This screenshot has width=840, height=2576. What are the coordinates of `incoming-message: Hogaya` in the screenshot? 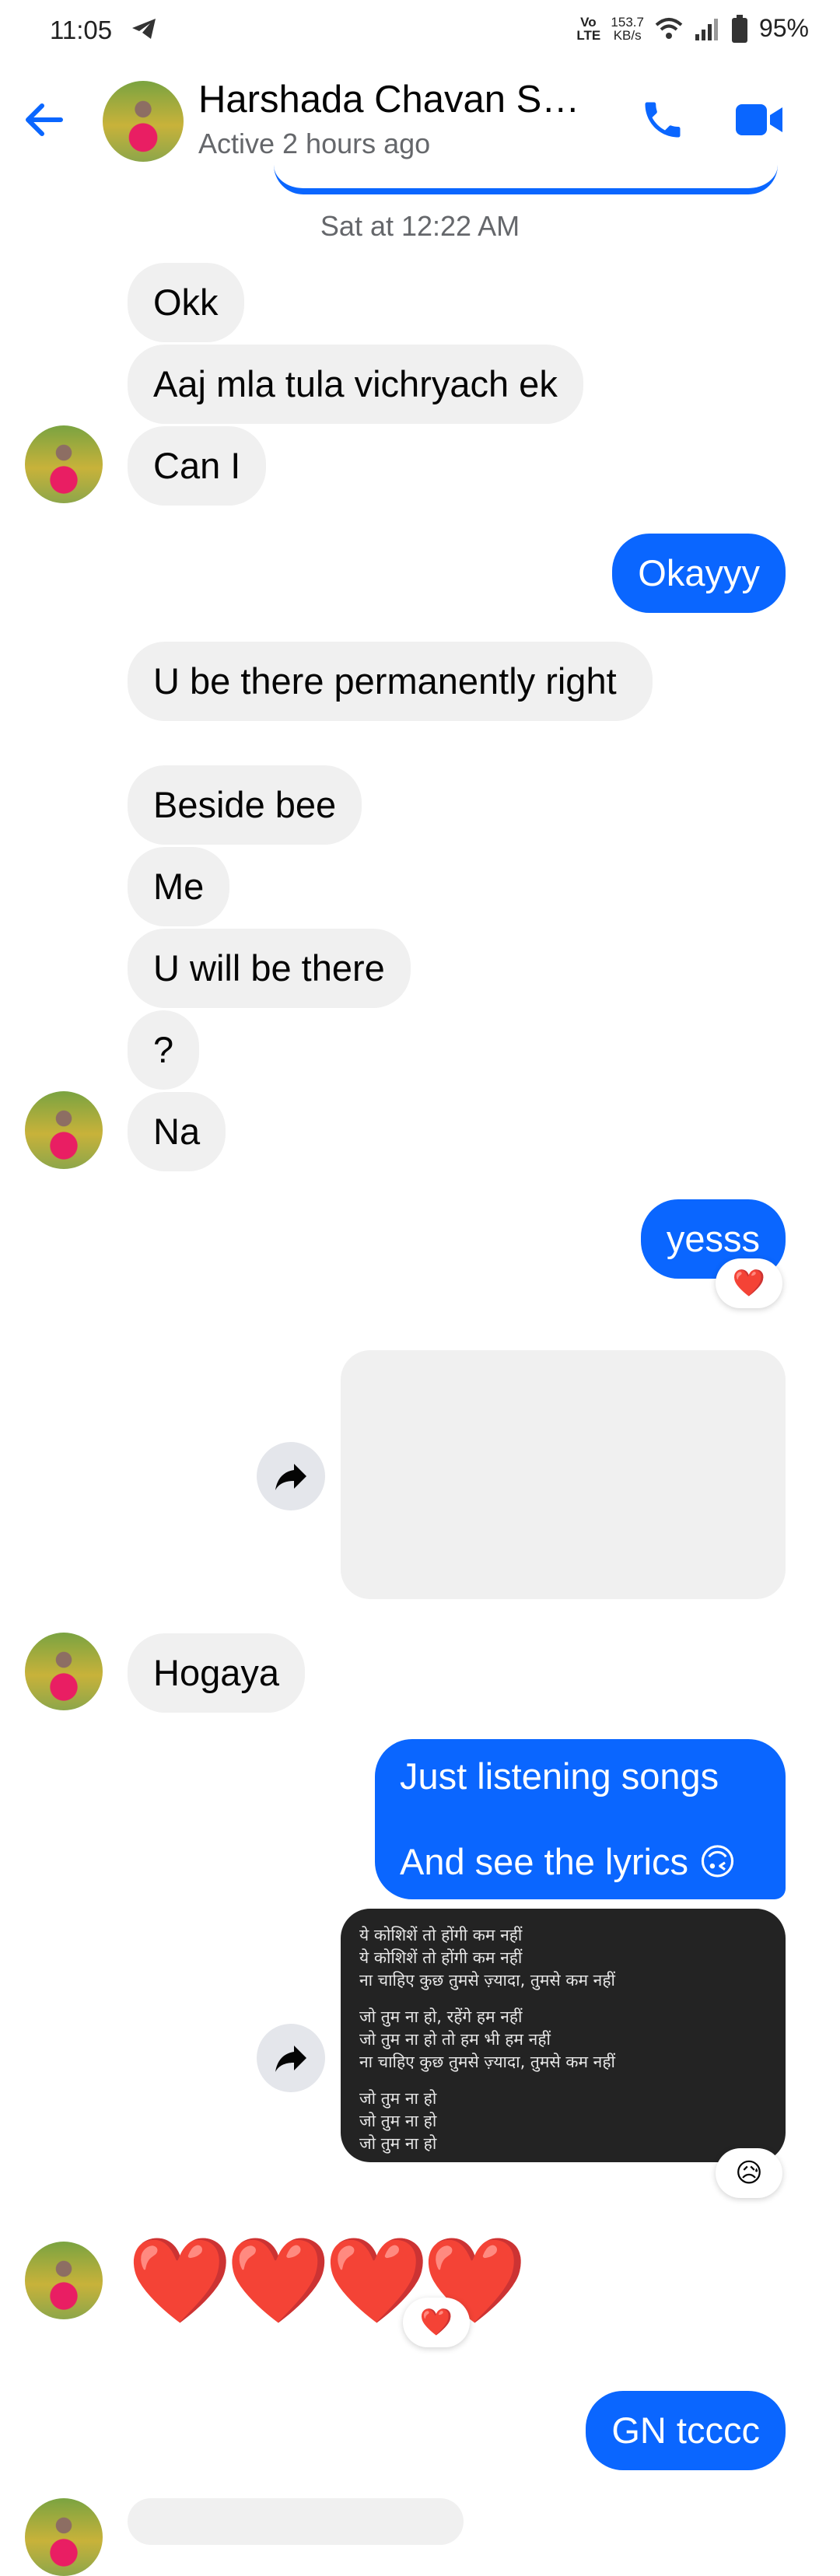 It's located at (217, 1673).